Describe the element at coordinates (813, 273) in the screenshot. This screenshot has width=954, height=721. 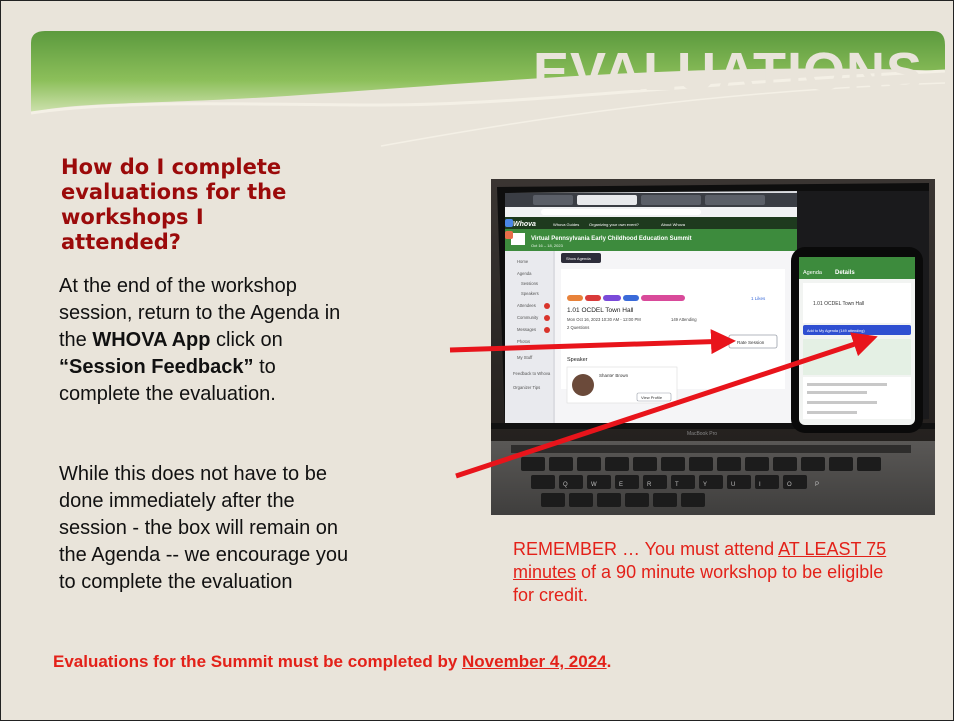
I see `phone-back-link: Agenda` at that location.